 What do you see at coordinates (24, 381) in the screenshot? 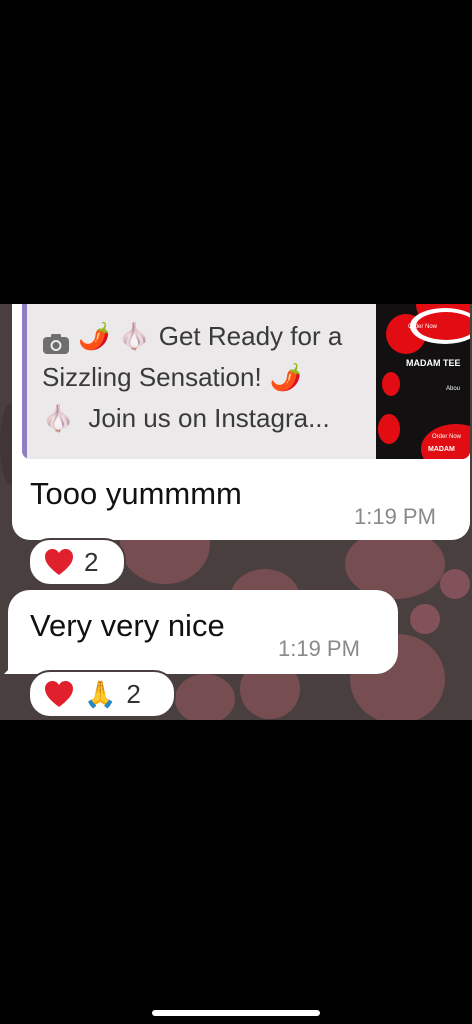
I see `quote-accent-bar` at bounding box center [24, 381].